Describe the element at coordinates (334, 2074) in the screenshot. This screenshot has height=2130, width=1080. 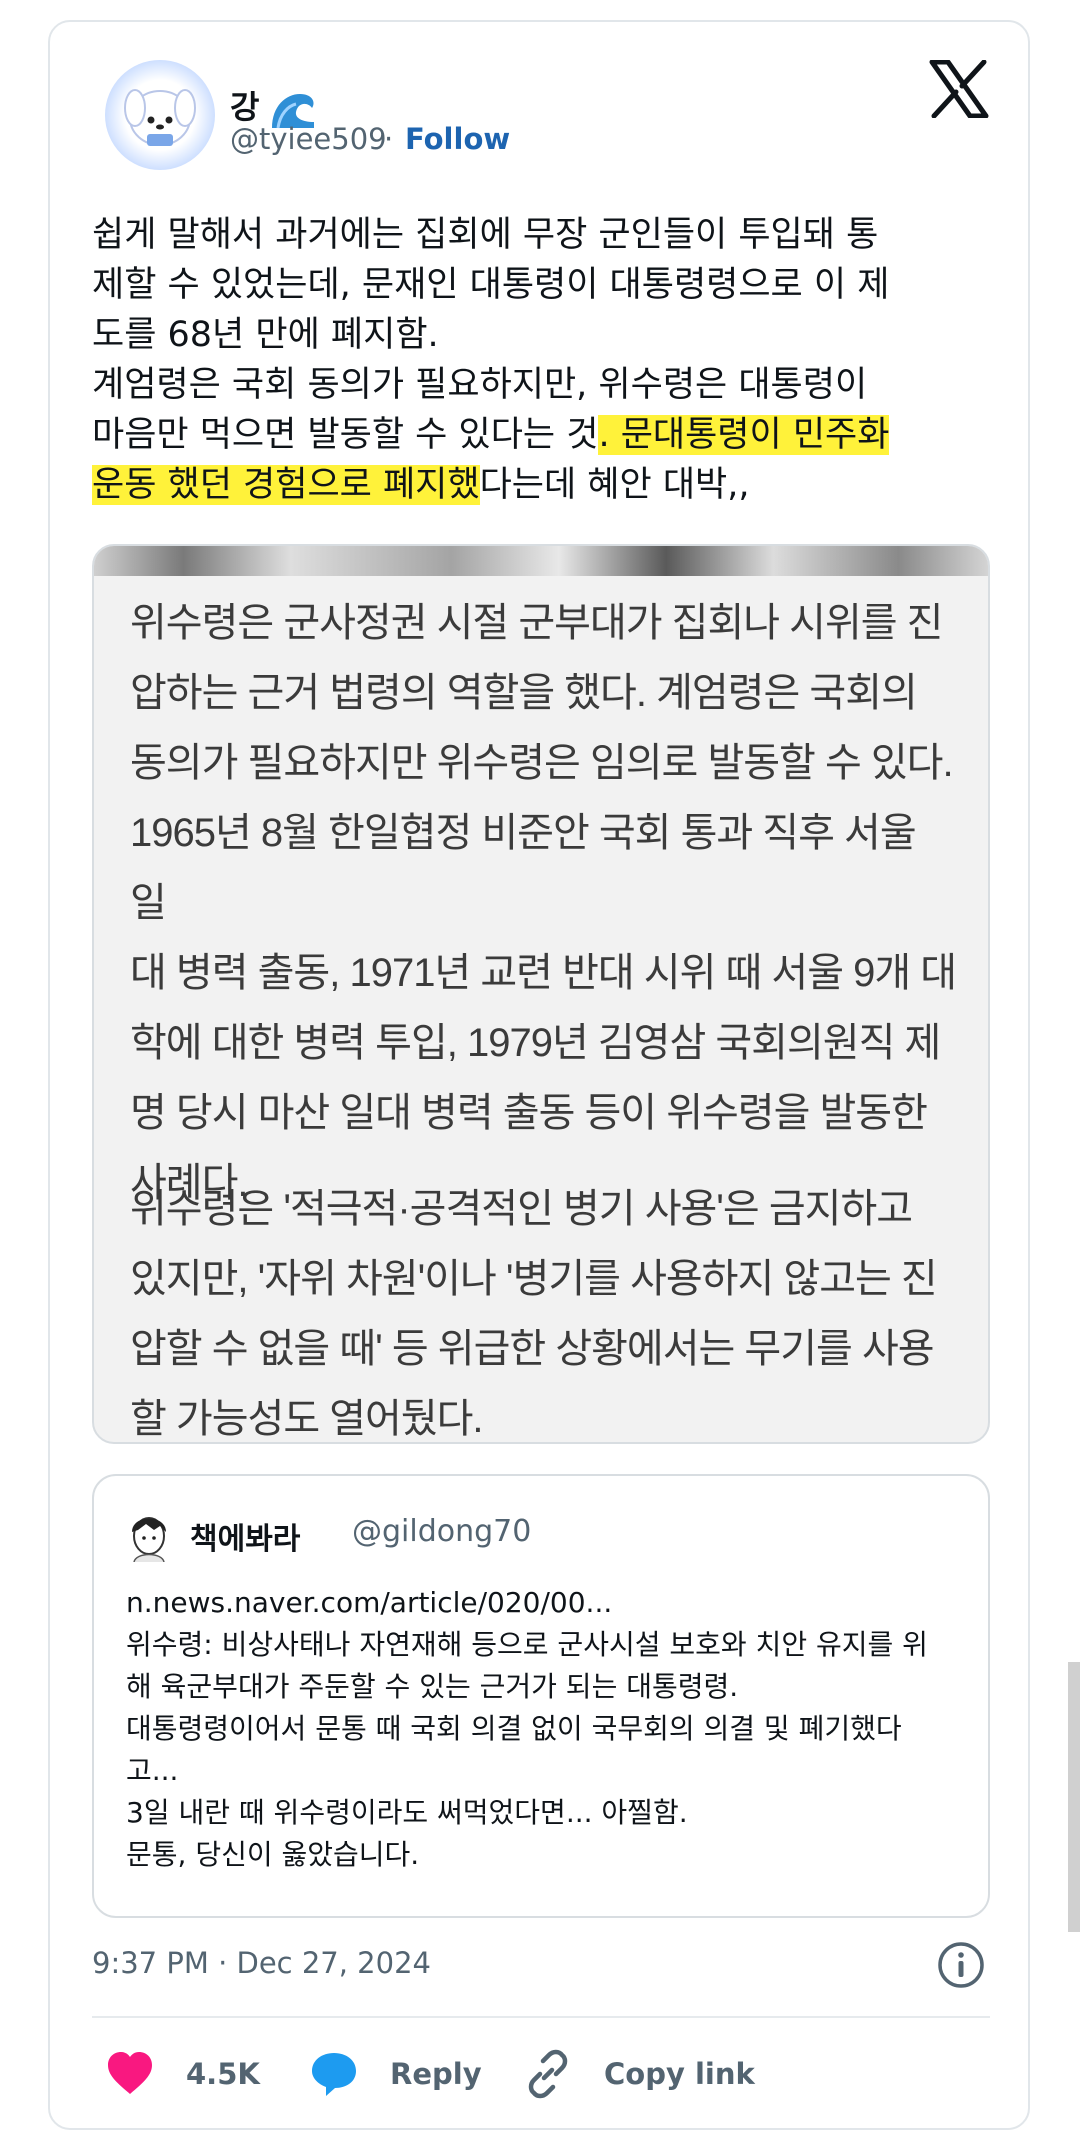
I see `reply-bubble-icon` at that location.